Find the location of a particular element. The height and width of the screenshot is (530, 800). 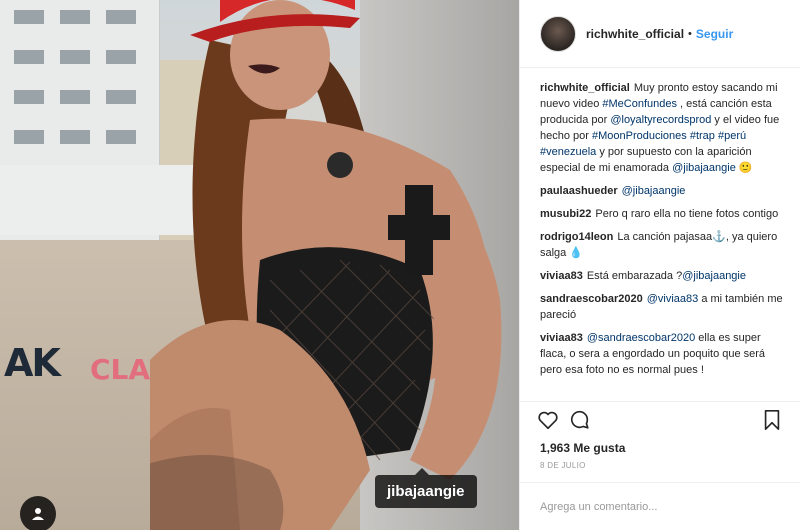

bookmark-icon is located at coordinates (772, 420).